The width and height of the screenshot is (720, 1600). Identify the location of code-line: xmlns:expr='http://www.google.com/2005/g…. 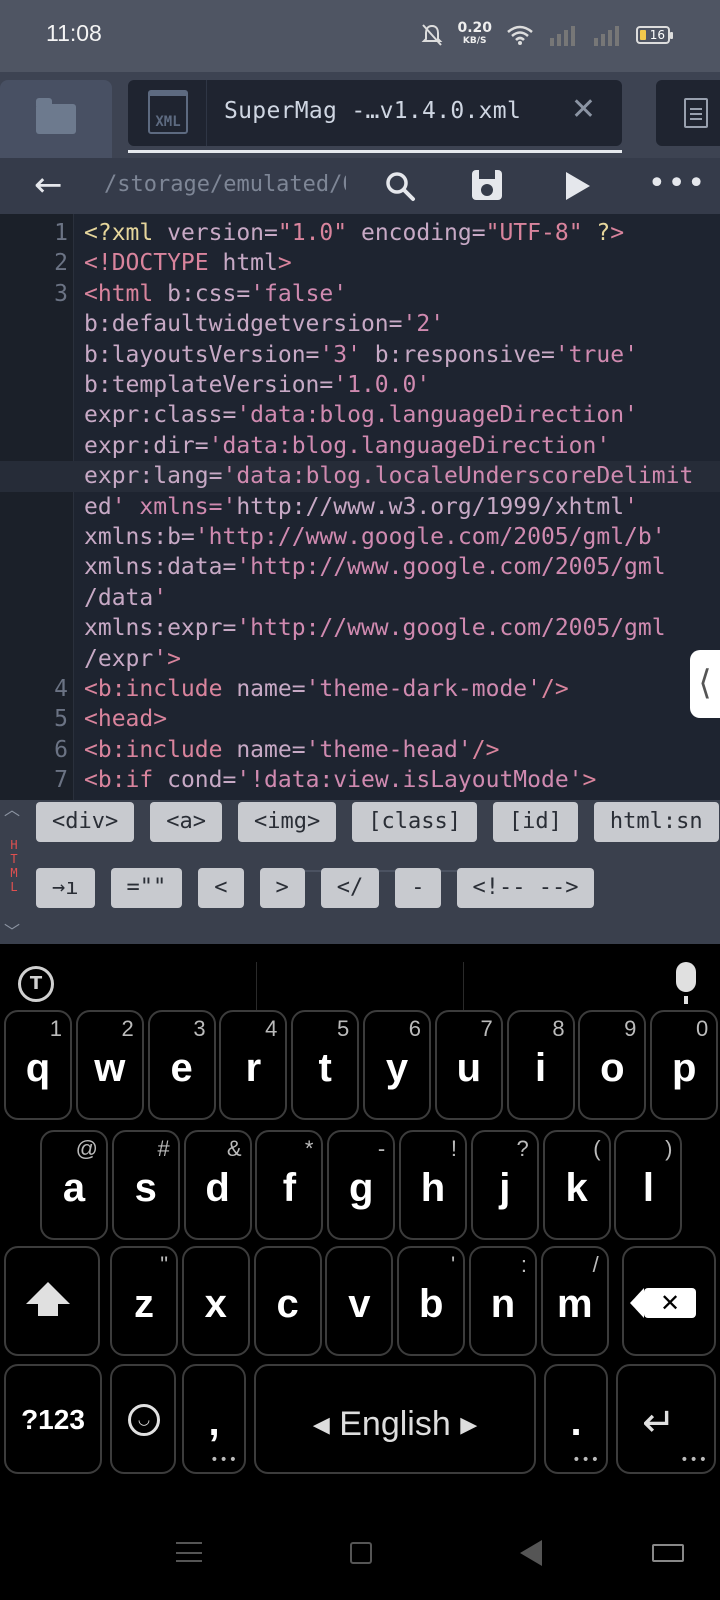
(360, 628).